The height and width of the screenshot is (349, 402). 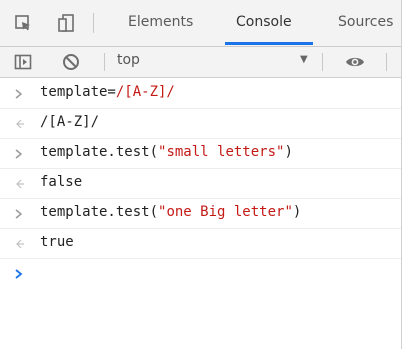 I want to click on console-output-line: false, so click(x=201, y=183).